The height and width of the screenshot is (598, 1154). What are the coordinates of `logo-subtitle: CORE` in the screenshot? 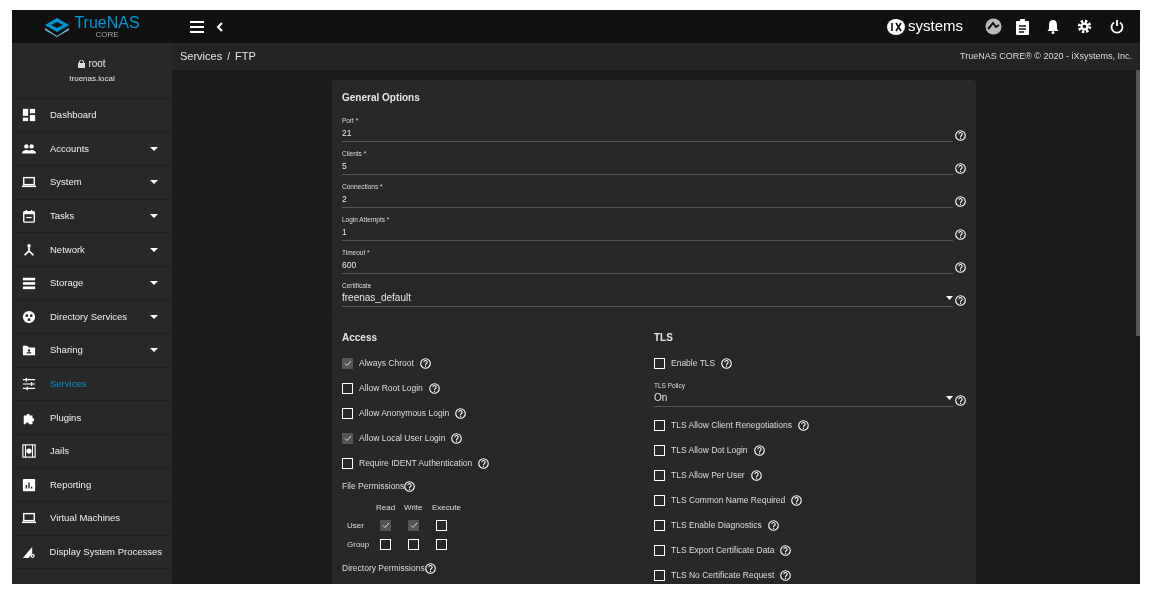 It's located at (107, 35).